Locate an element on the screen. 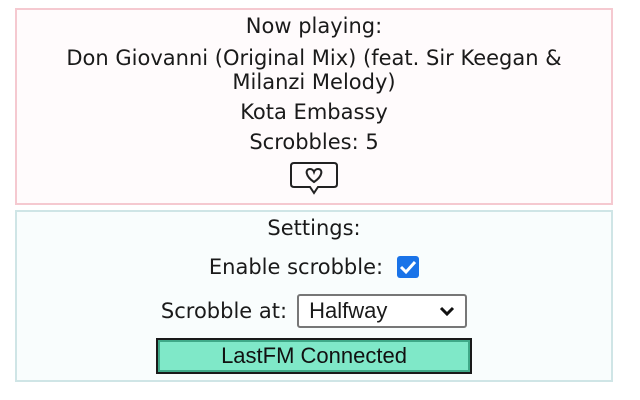 This screenshot has width=640, height=400. chevron-down-icon is located at coordinates (447, 311).